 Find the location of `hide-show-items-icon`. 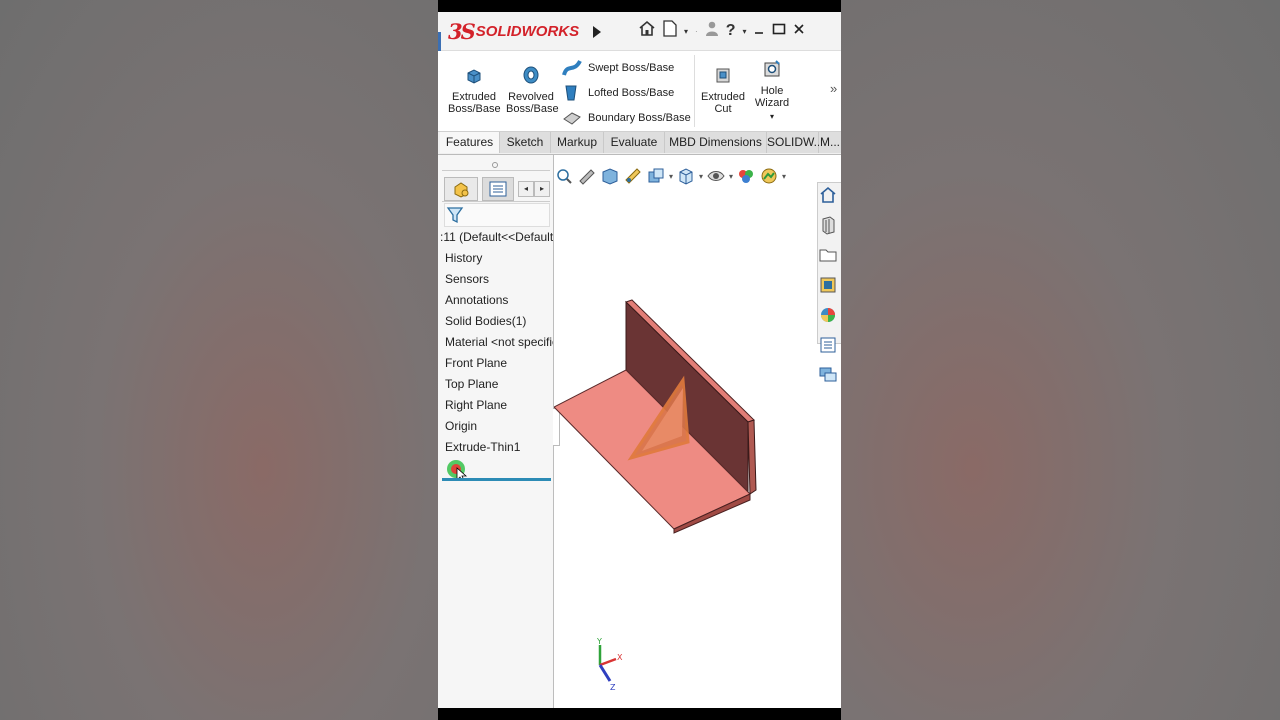

hide-show-items-icon is located at coordinates (716, 176).